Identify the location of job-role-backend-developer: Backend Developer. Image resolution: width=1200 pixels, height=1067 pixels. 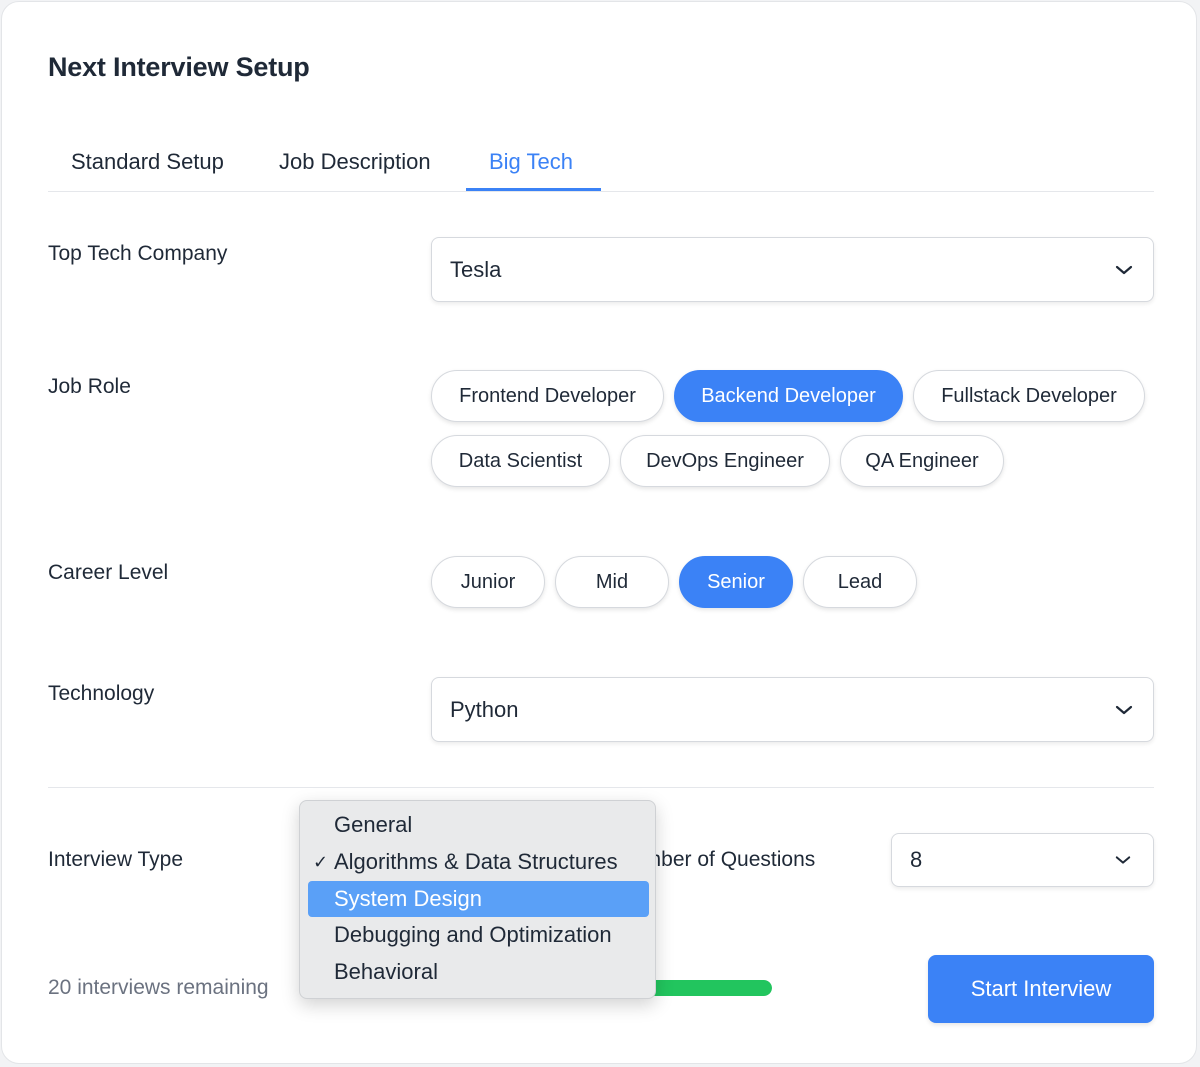
(788, 396).